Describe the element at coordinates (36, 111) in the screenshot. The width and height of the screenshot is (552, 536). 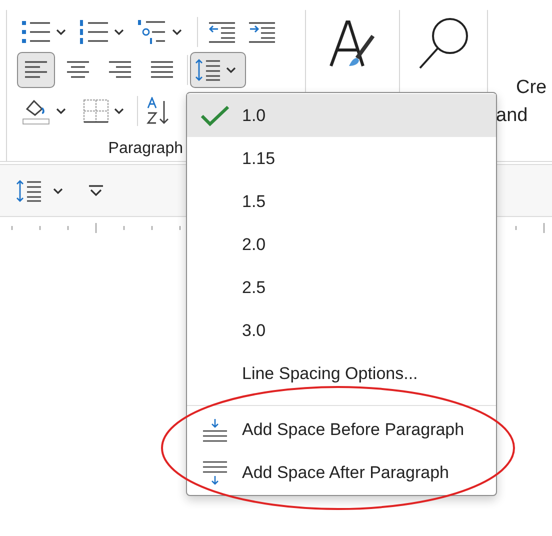
I see `paint-bucket-icon` at that location.